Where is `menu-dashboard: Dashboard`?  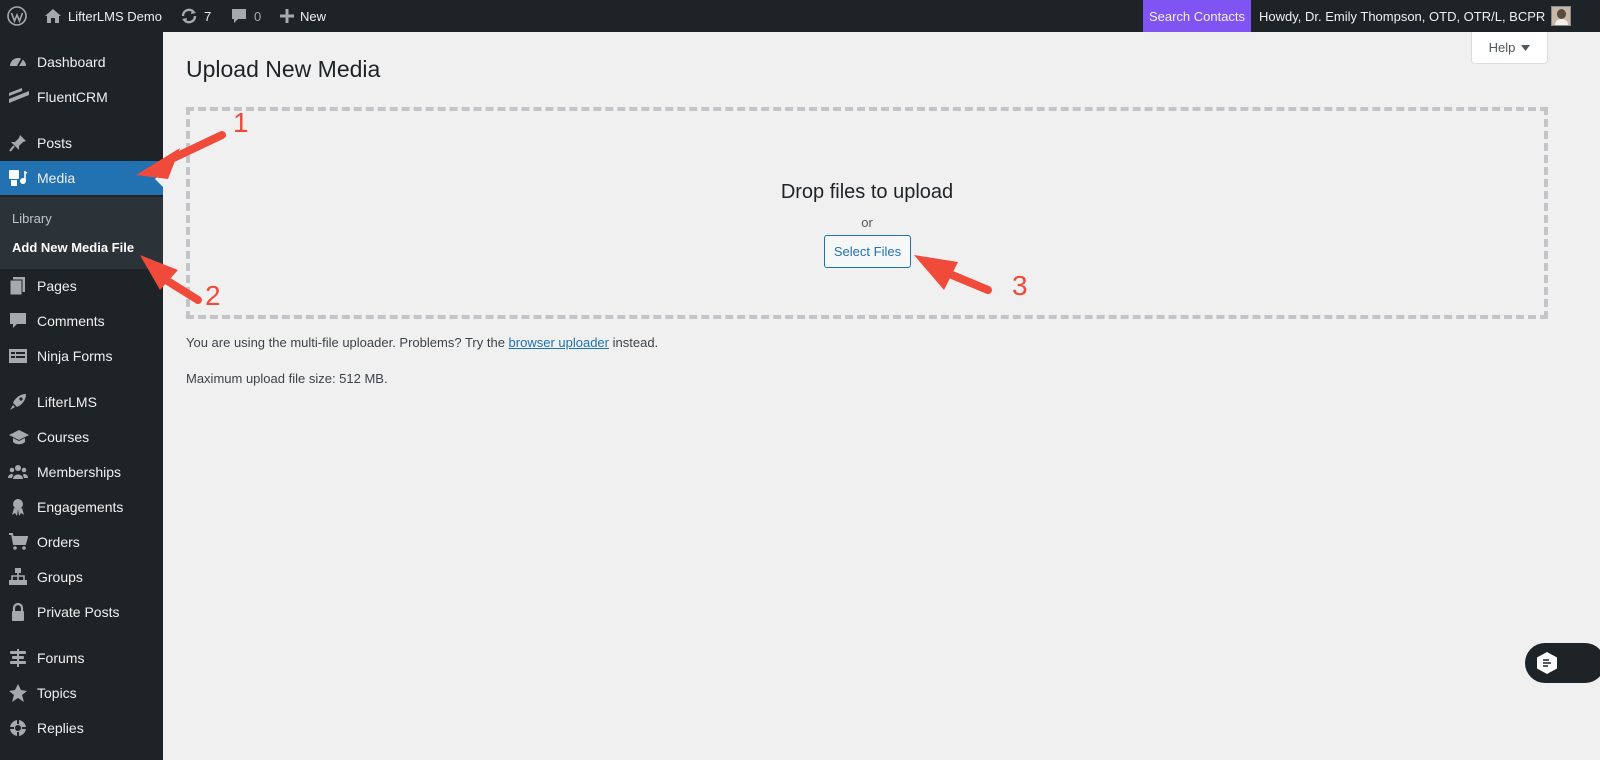 menu-dashboard: Dashboard is located at coordinates (81, 62).